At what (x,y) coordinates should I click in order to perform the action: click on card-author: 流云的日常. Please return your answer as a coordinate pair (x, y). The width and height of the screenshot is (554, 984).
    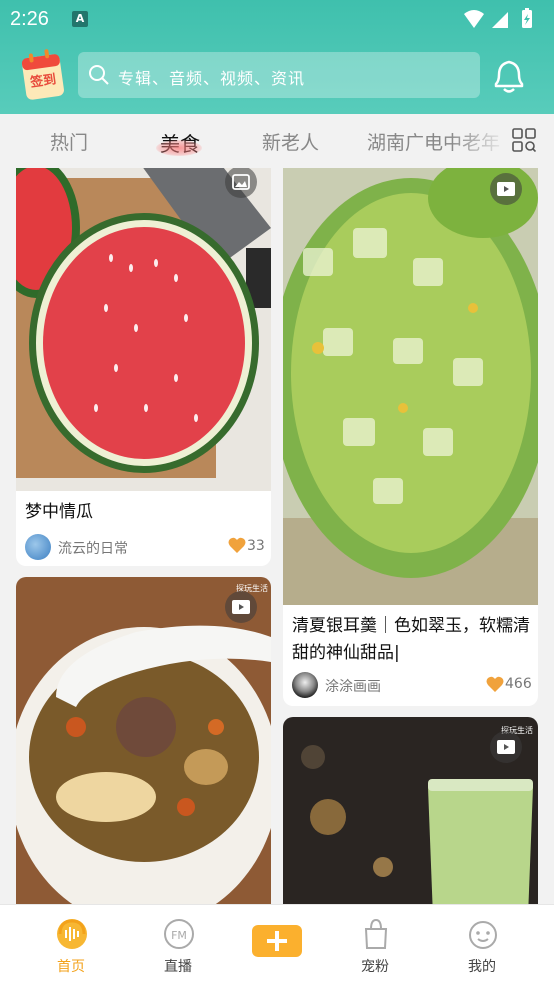
    Looking at the image, I should click on (93, 549).